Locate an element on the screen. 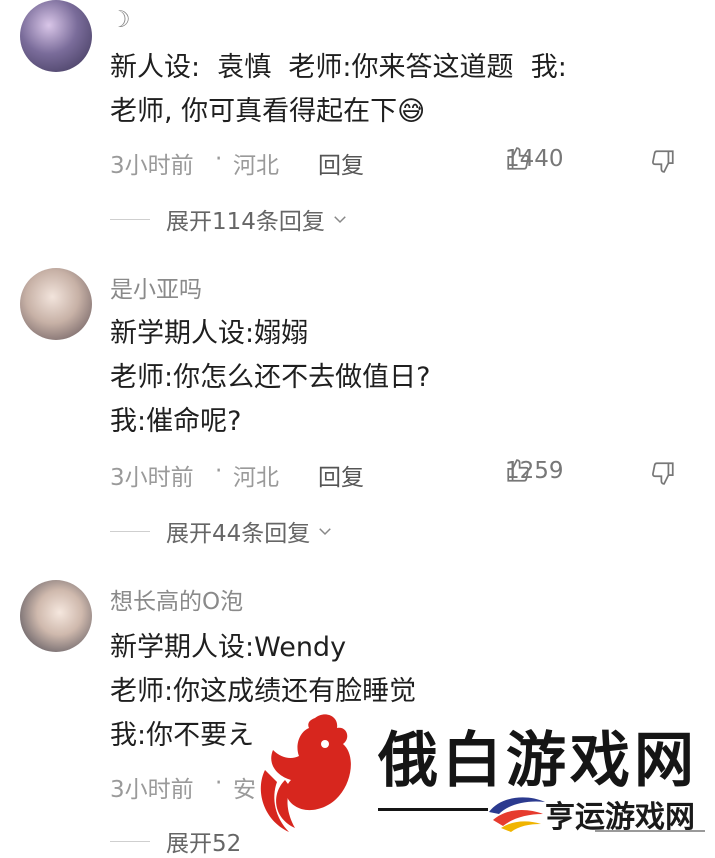 This screenshot has width=715, height=858. expand-replies-button: 展开114条回复 is located at coordinates (229, 219).